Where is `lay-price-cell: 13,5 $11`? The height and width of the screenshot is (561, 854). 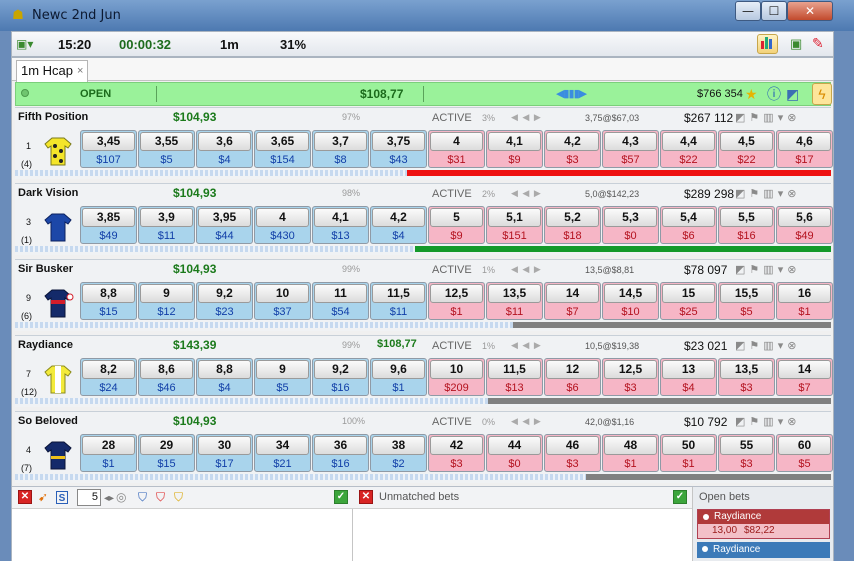
lay-price-cell: 13,5 $11 is located at coordinates (514, 301).